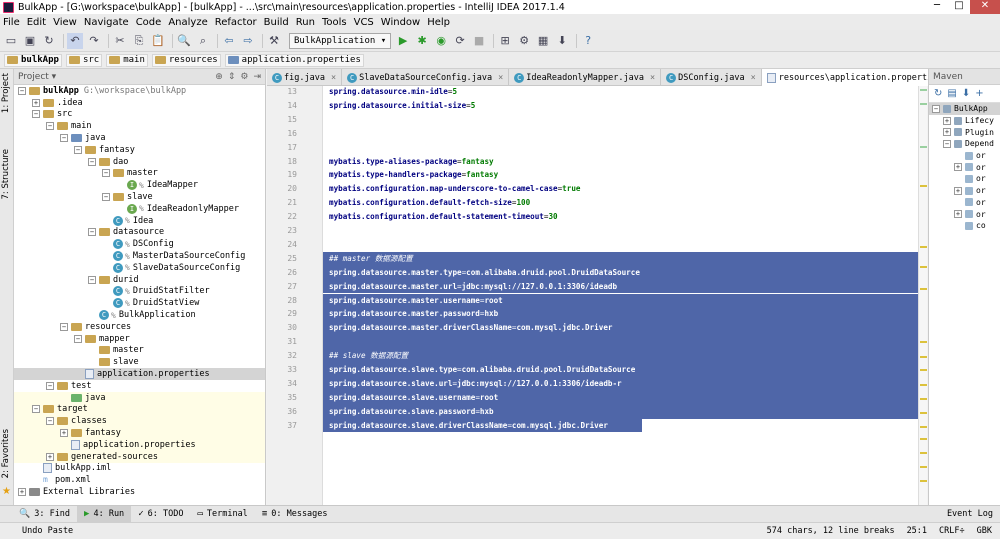  Describe the element at coordinates (120, 41) in the screenshot. I see `cut-icon: ✂` at that location.